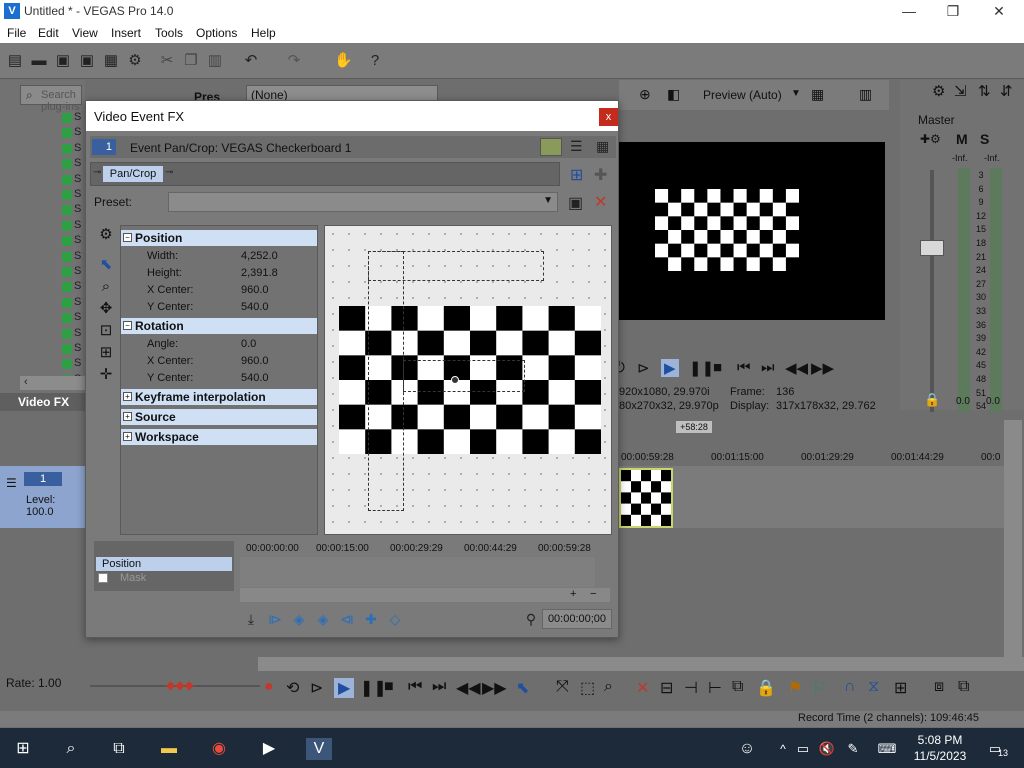  Describe the element at coordinates (164, 564) in the screenshot. I see `keyframe-track-position: Position` at that location.